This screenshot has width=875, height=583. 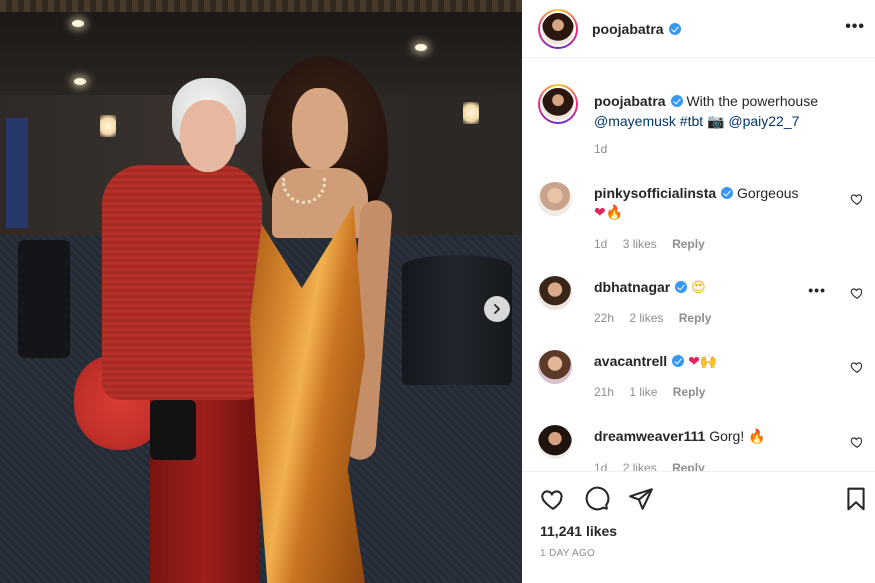 I want to click on heart-icon, so click(x=553, y=499).